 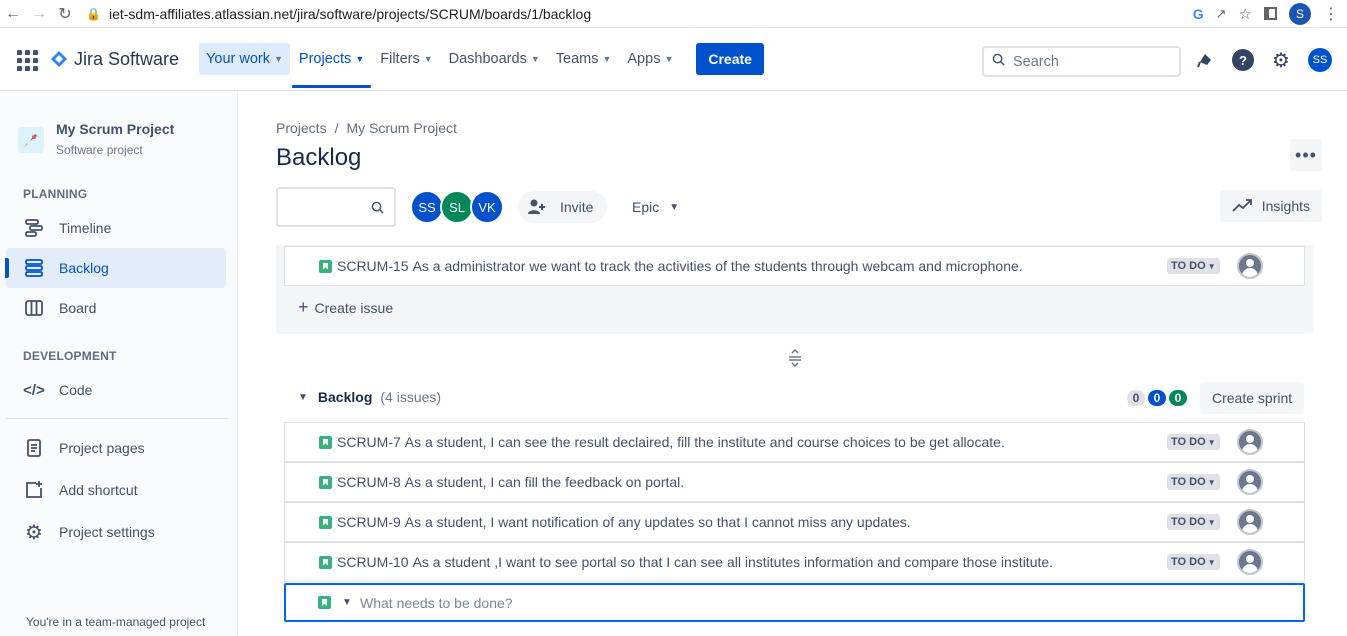 What do you see at coordinates (563, 207) in the screenshot?
I see `invite-button: Invite` at bounding box center [563, 207].